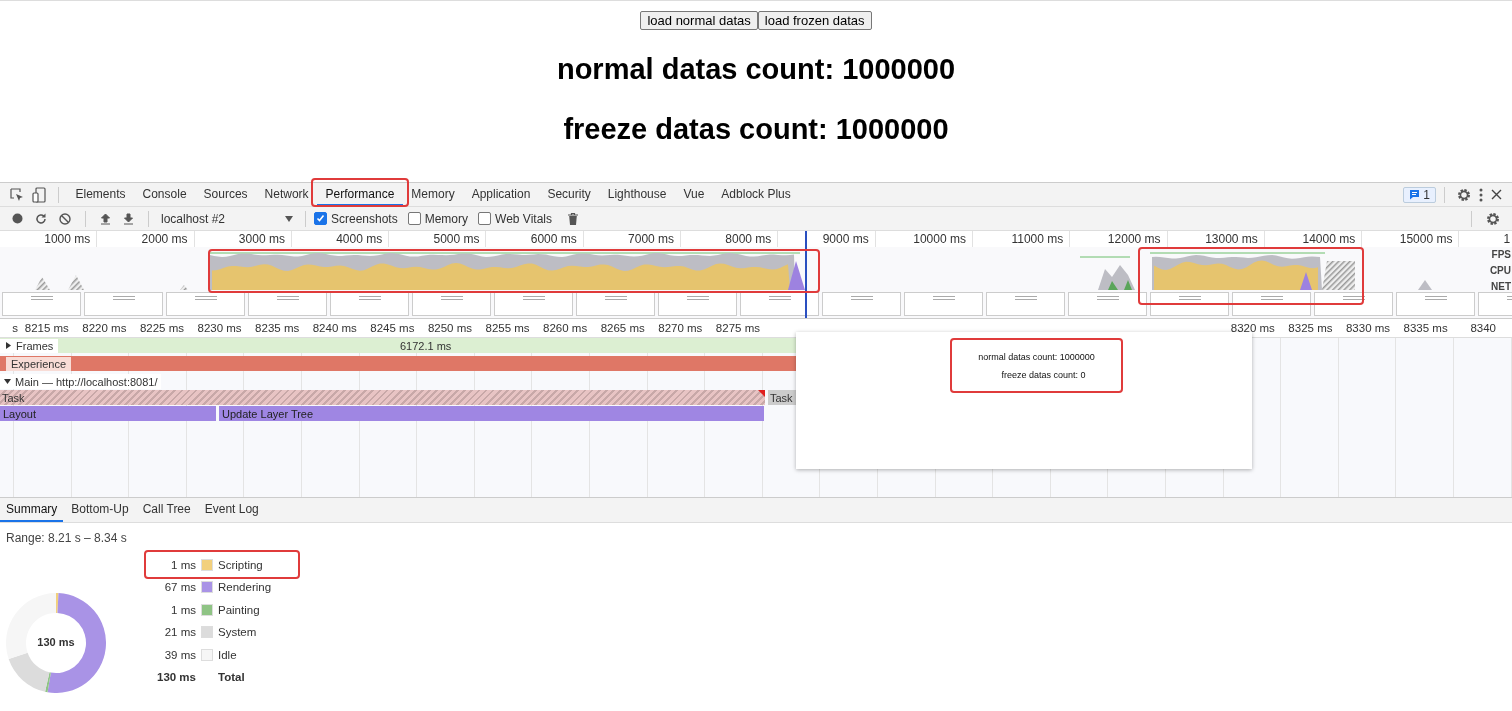  I want to click on devtools-tab: Elements, so click(101, 194).